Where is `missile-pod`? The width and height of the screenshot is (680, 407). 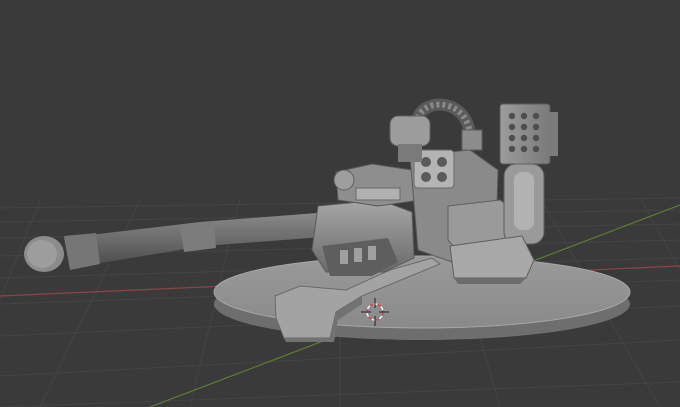 missile-pod is located at coordinates (528, 134).